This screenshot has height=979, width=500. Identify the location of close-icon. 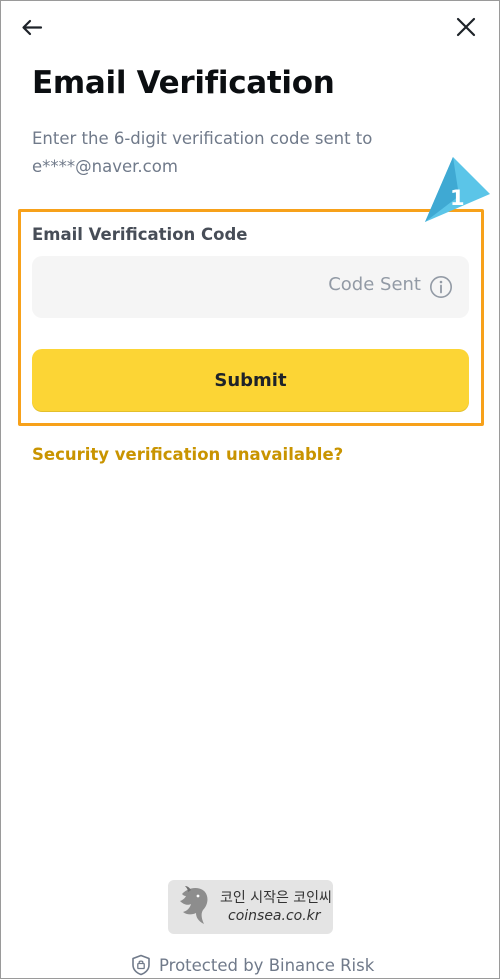
(466, 27).